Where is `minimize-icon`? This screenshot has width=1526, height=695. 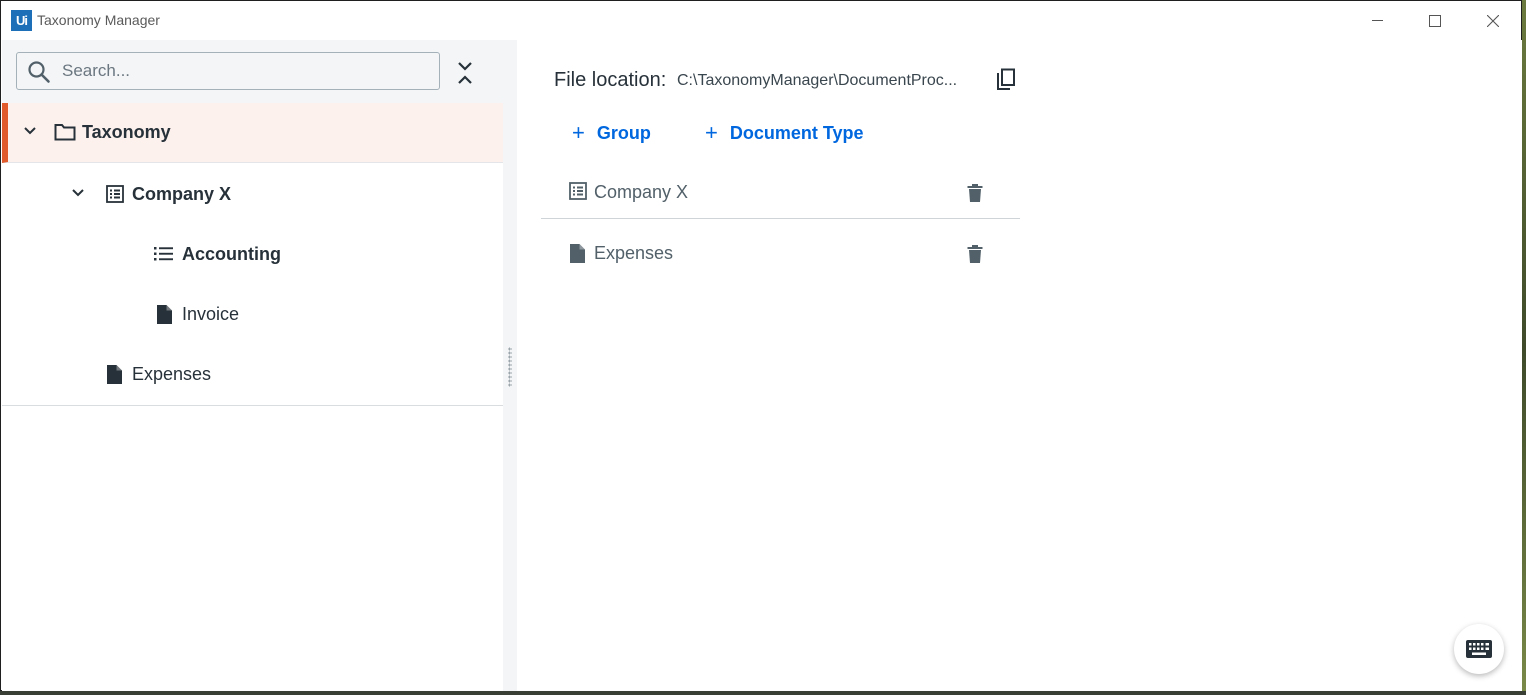
minimize-icon is located at coordinates (1377, 20).